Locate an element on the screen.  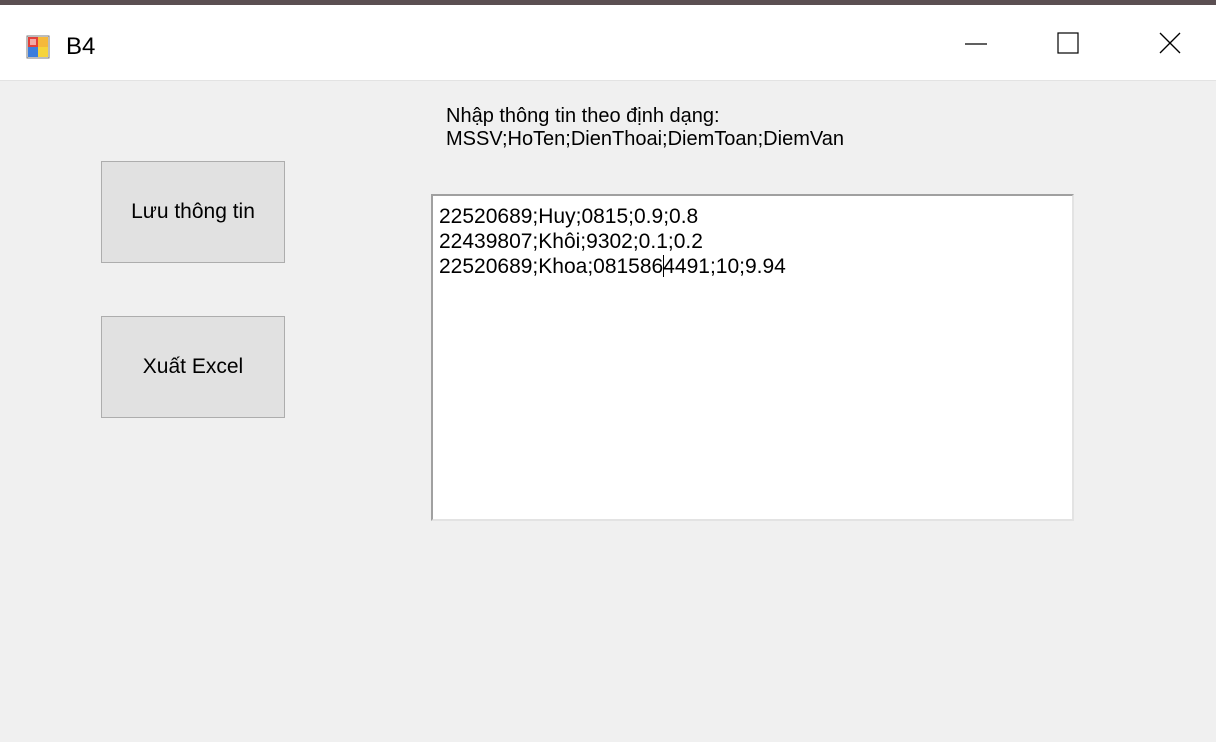
instruction-line-2: MSSV;HoTen;DienThoai;DiemToan;DiemVan is located at coordinates (645, 139).